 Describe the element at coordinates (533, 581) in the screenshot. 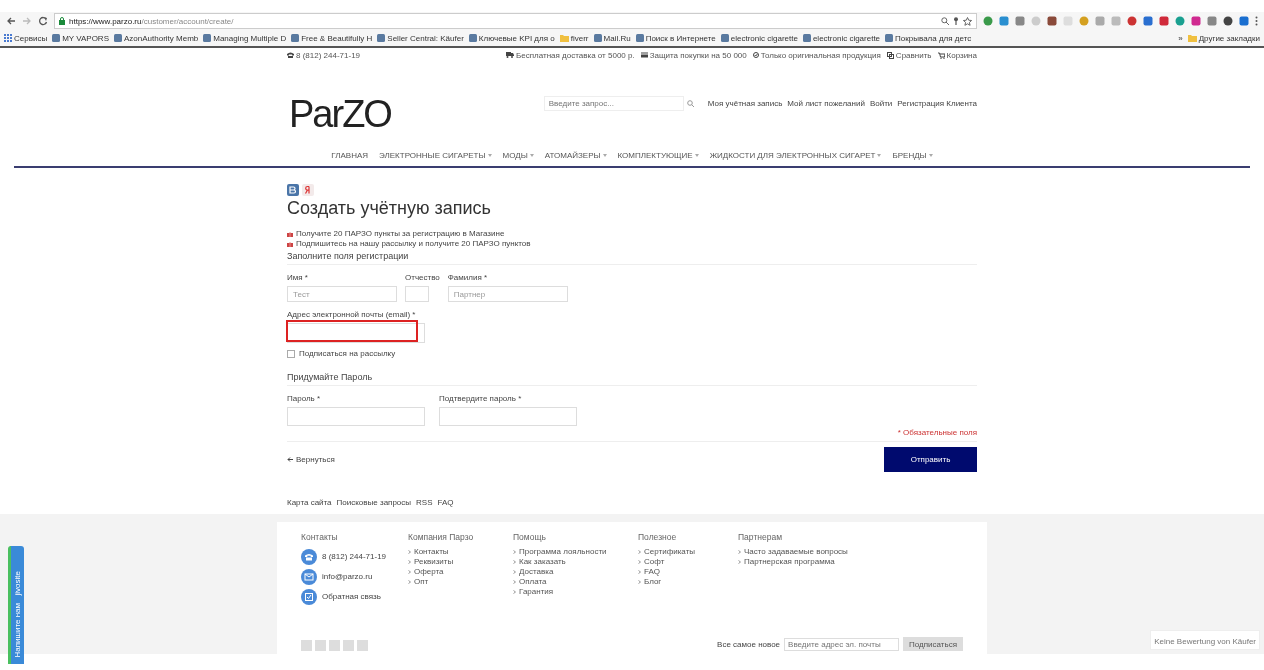

I see `footer-link: Оплата` at that location.